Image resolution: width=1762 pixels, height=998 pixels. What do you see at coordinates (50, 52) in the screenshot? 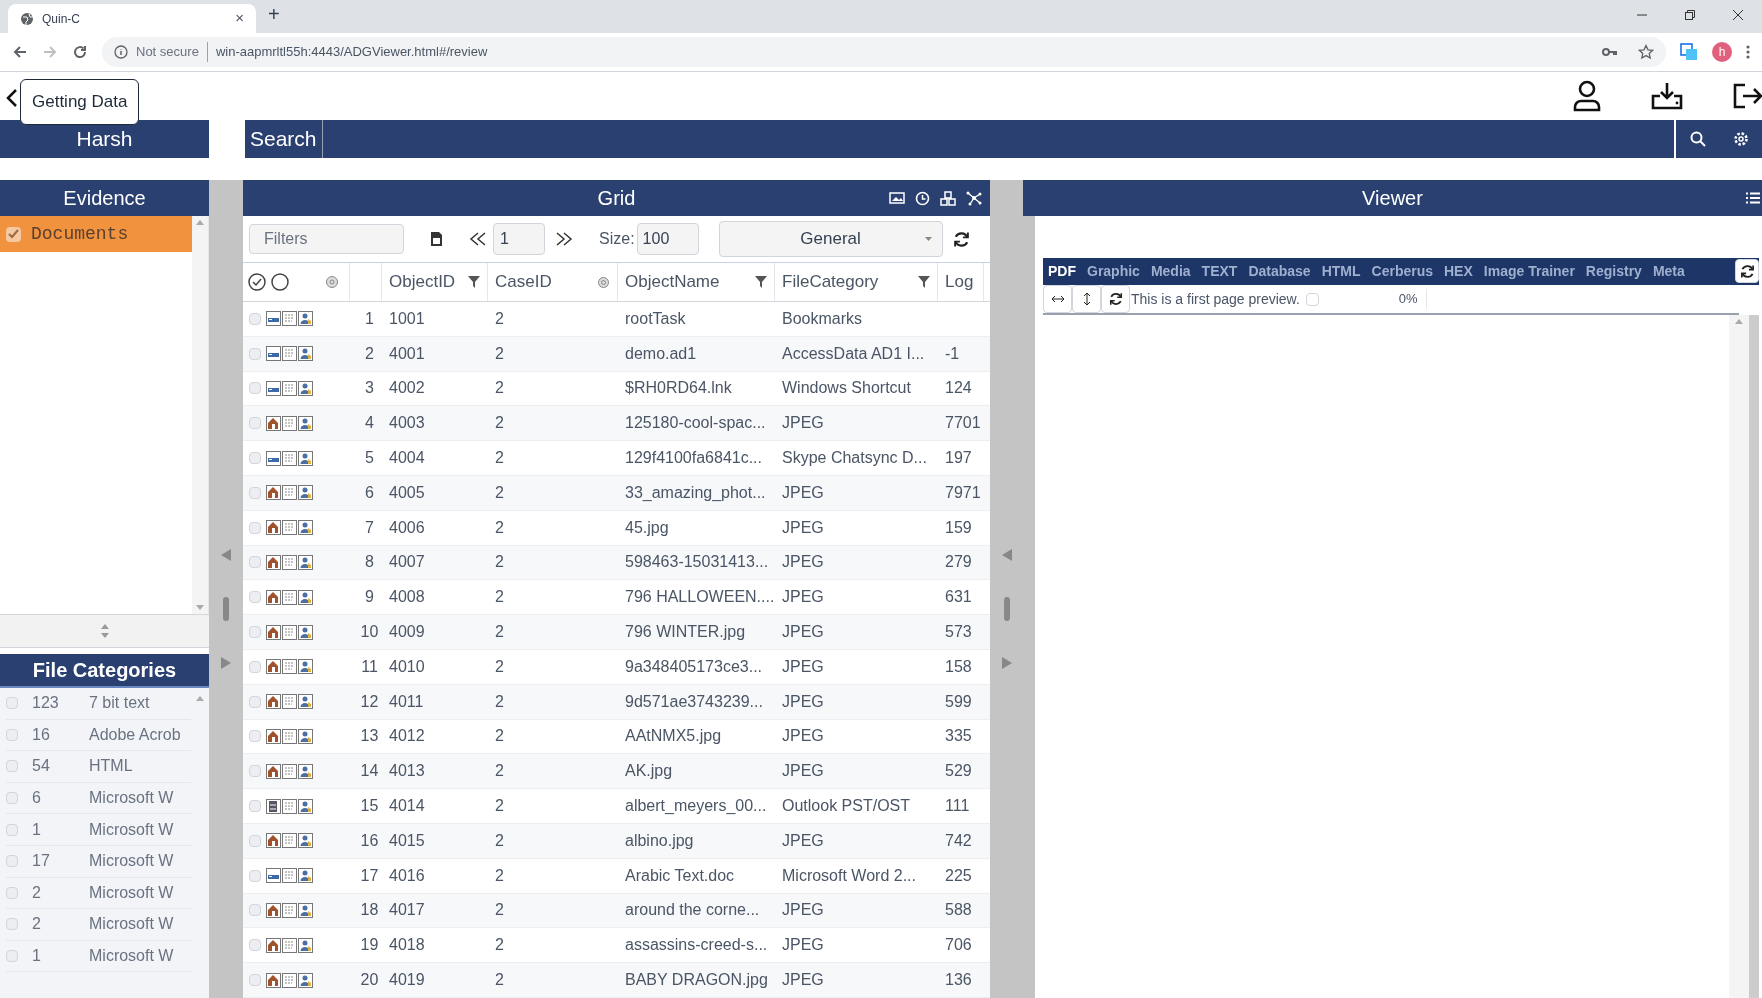
I see `forward-icon` at bounding box center [50, 52].